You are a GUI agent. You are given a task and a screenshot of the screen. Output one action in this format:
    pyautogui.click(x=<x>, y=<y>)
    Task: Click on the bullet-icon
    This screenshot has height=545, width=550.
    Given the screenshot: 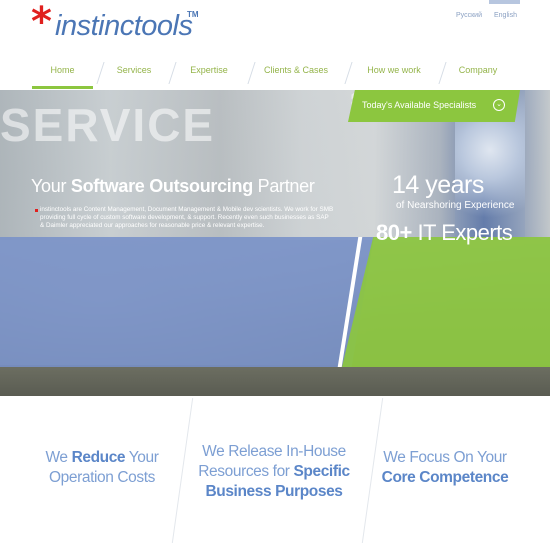 What is the action you would take?
    pyautogui.click(x=36, y=210)
    